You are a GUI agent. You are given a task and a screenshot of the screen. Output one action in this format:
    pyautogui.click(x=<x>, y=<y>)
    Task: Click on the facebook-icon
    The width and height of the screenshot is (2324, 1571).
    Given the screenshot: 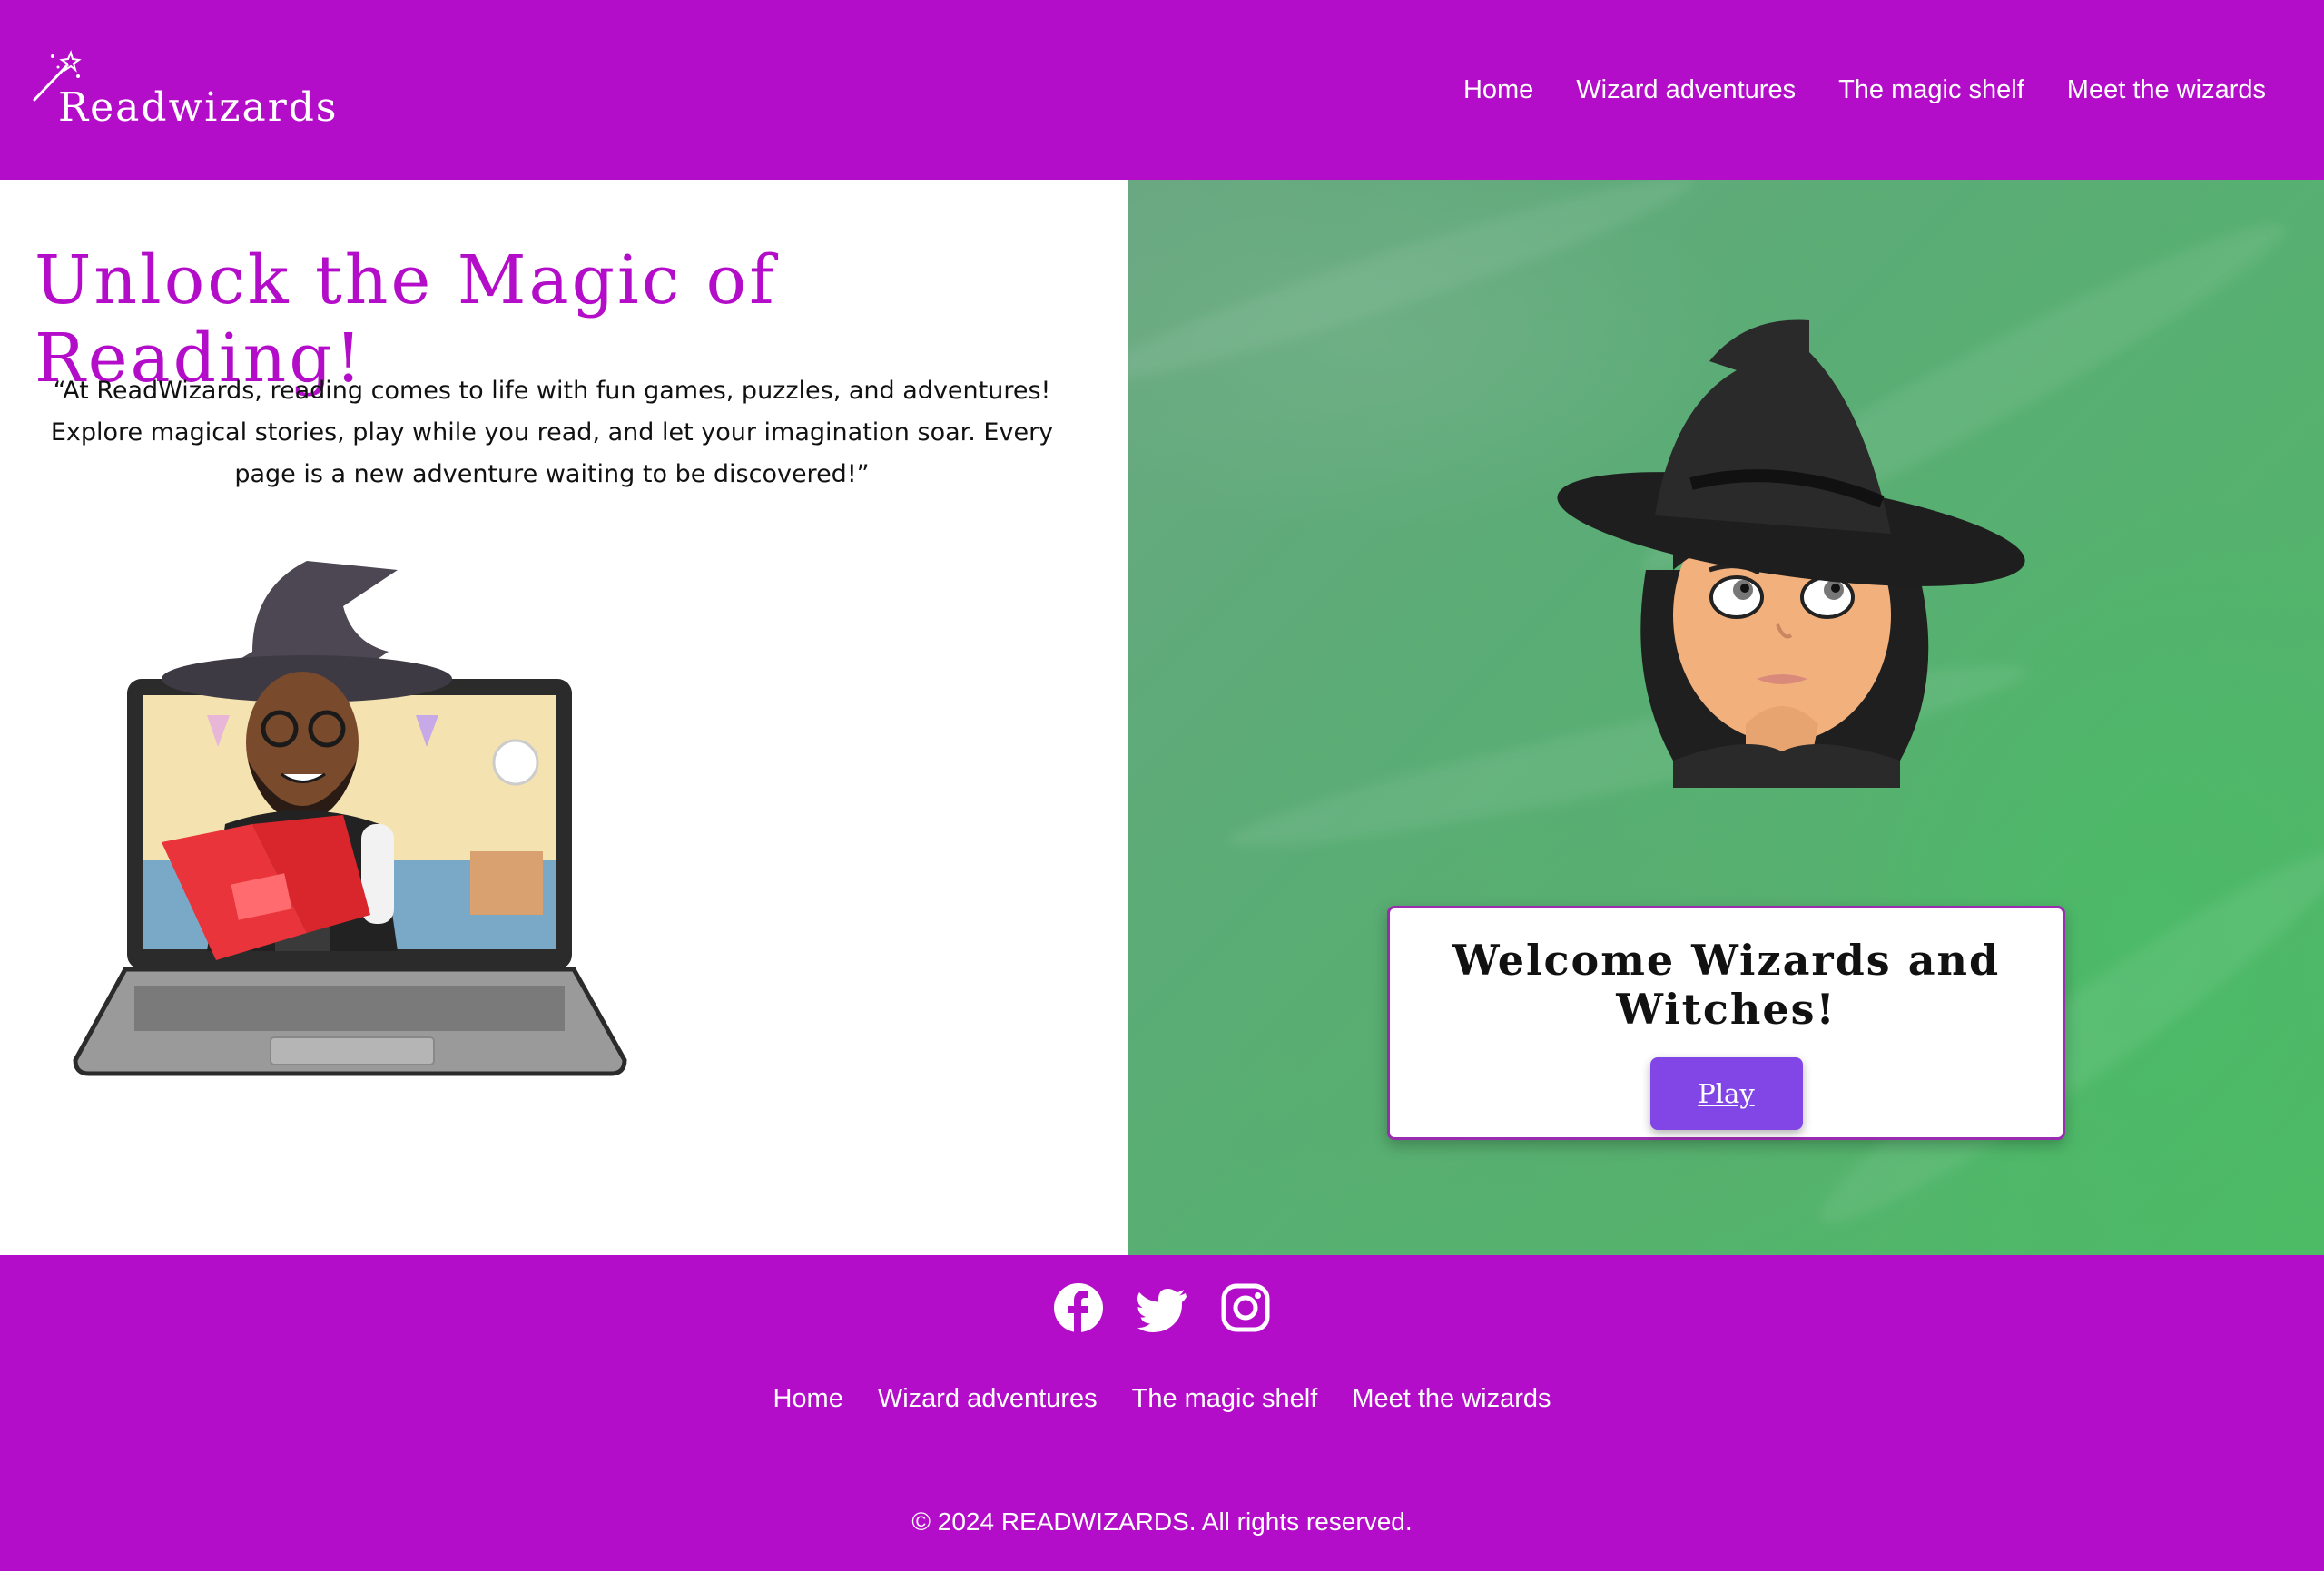 What is the action you would take?
    pyautogui.click(x=1078, y=1307)
    